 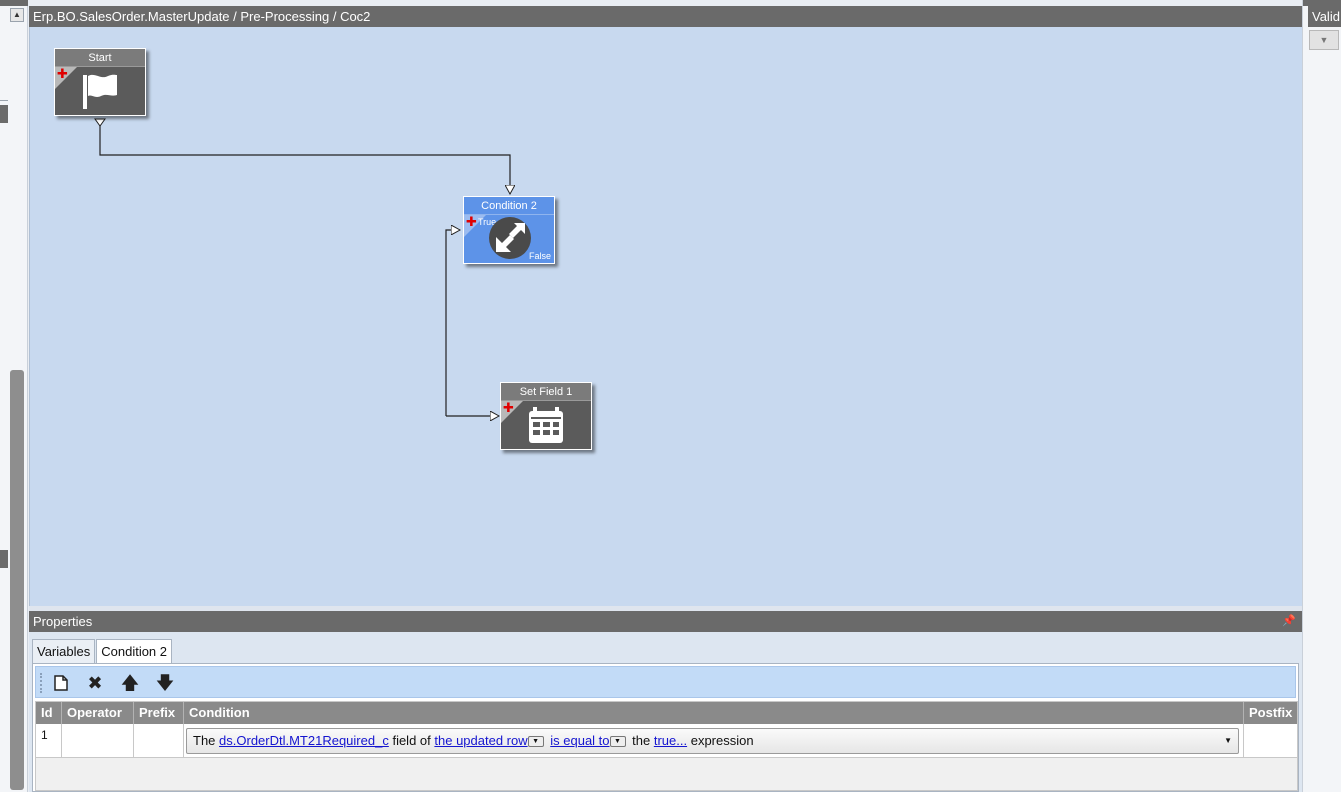 I want to click on condition-node: Condition 2 ✚ True False, so click(x=509, y=230).